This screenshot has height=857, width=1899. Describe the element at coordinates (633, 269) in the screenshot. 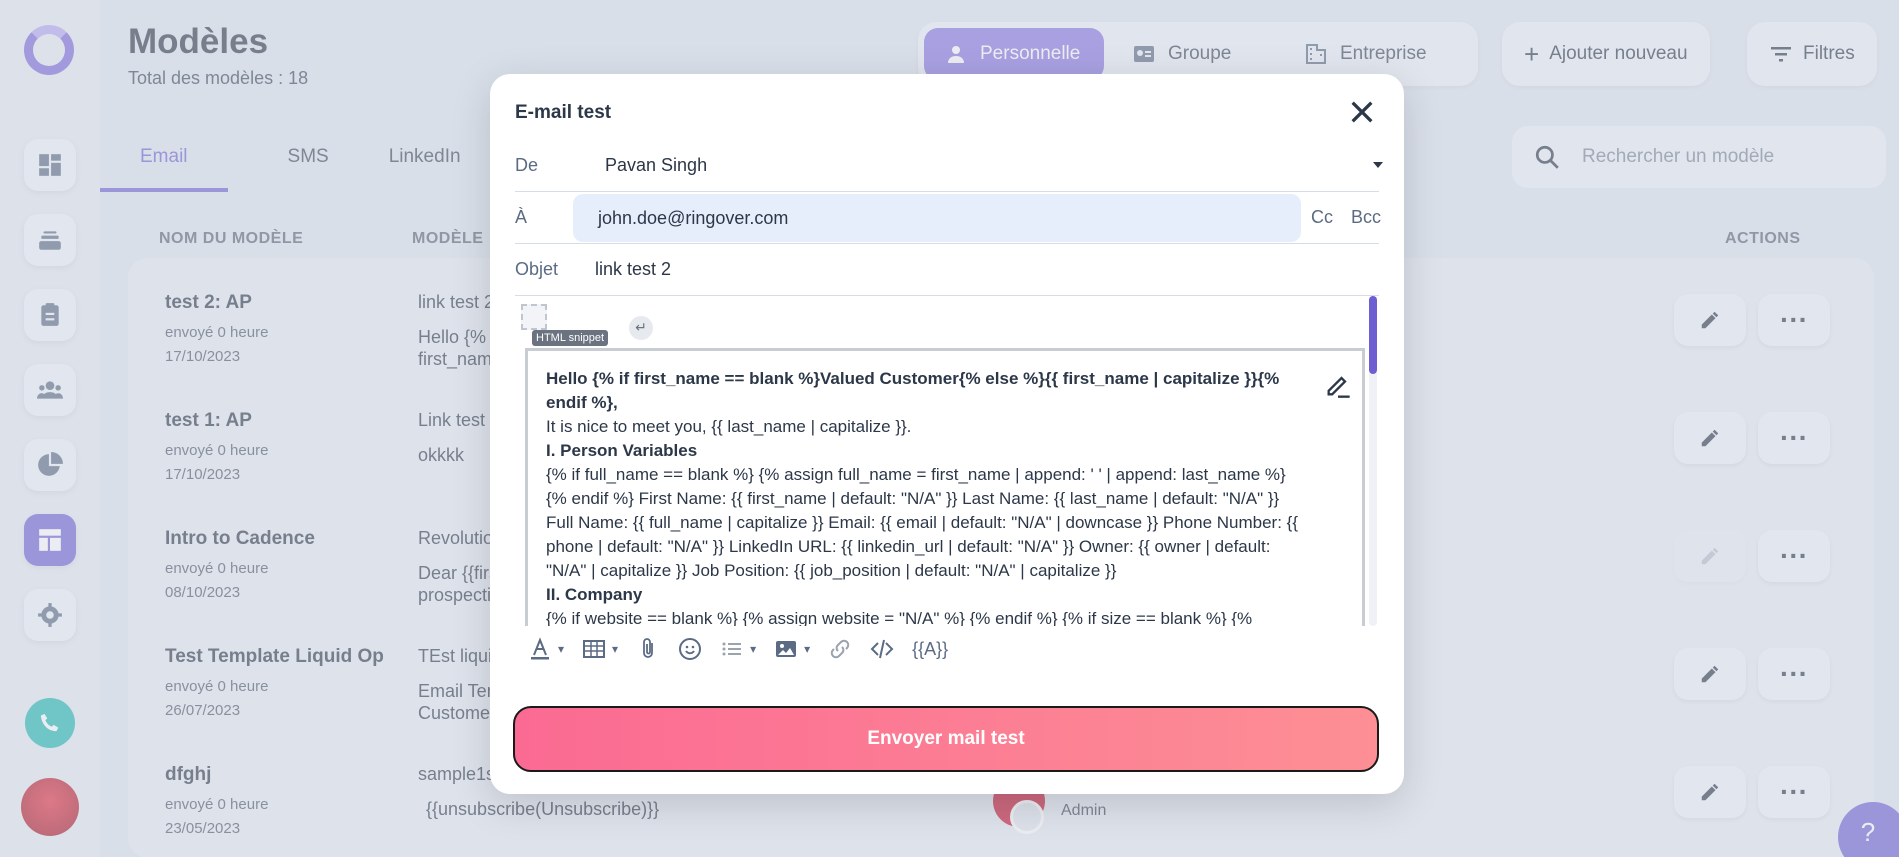

I see `subject-value: link test 2` at that location.